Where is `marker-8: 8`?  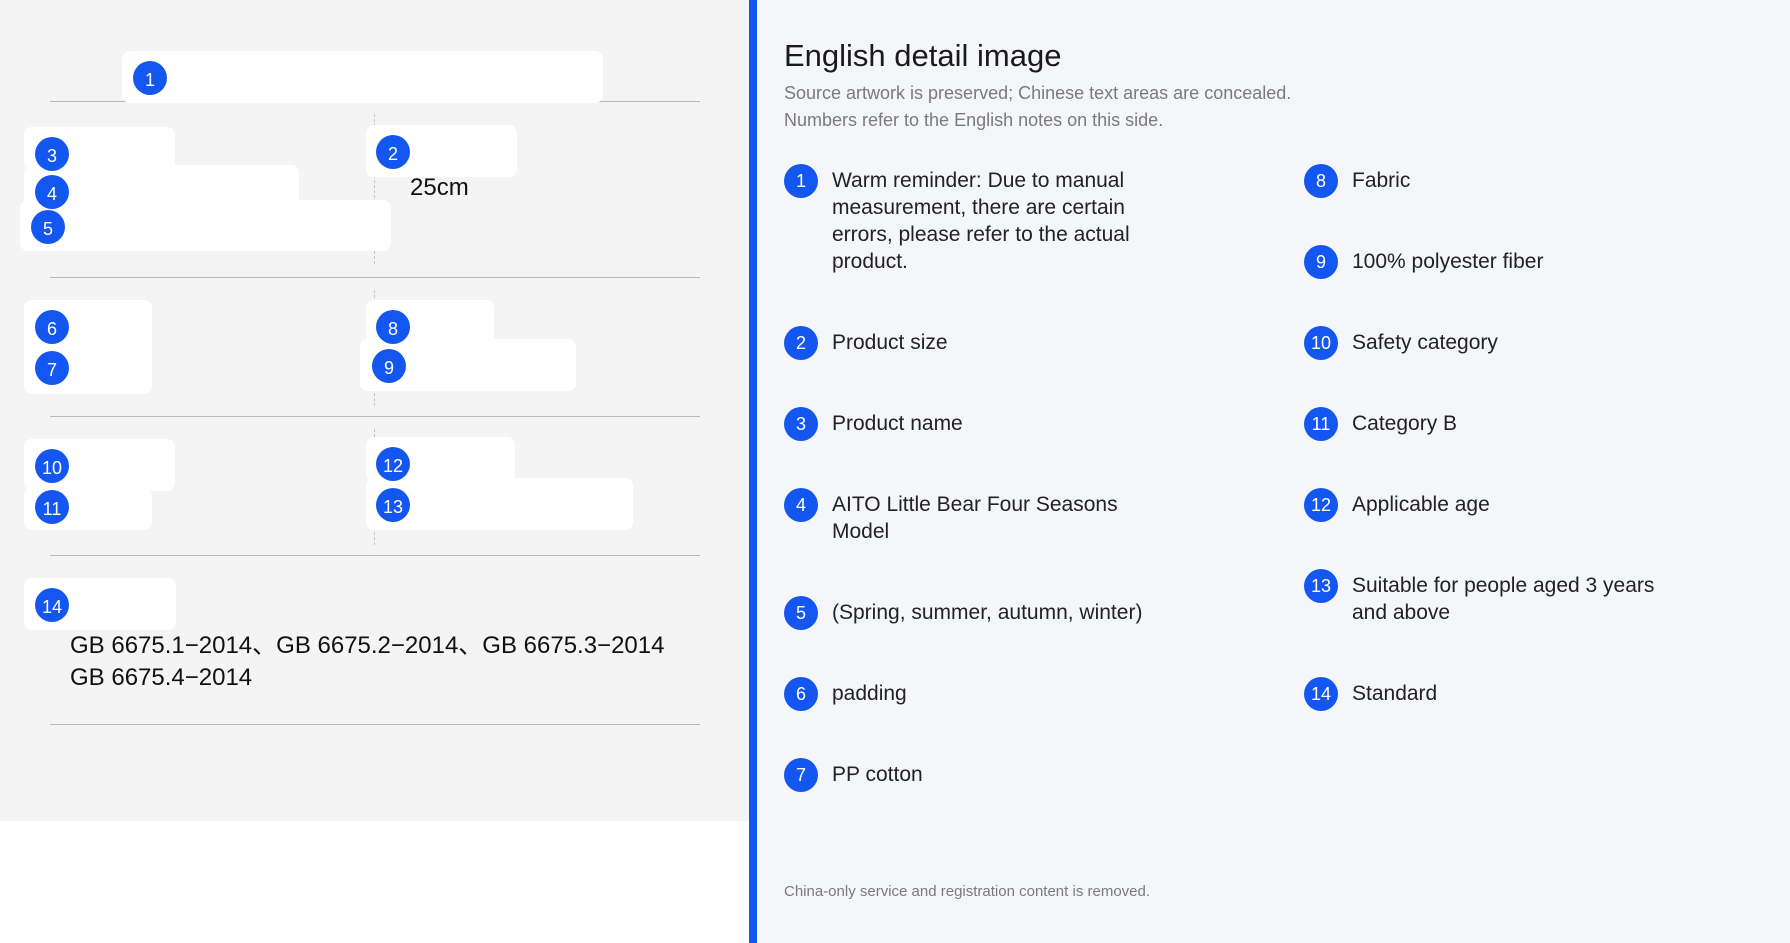 marker-8: 8 is located at coordinates (393, 327).